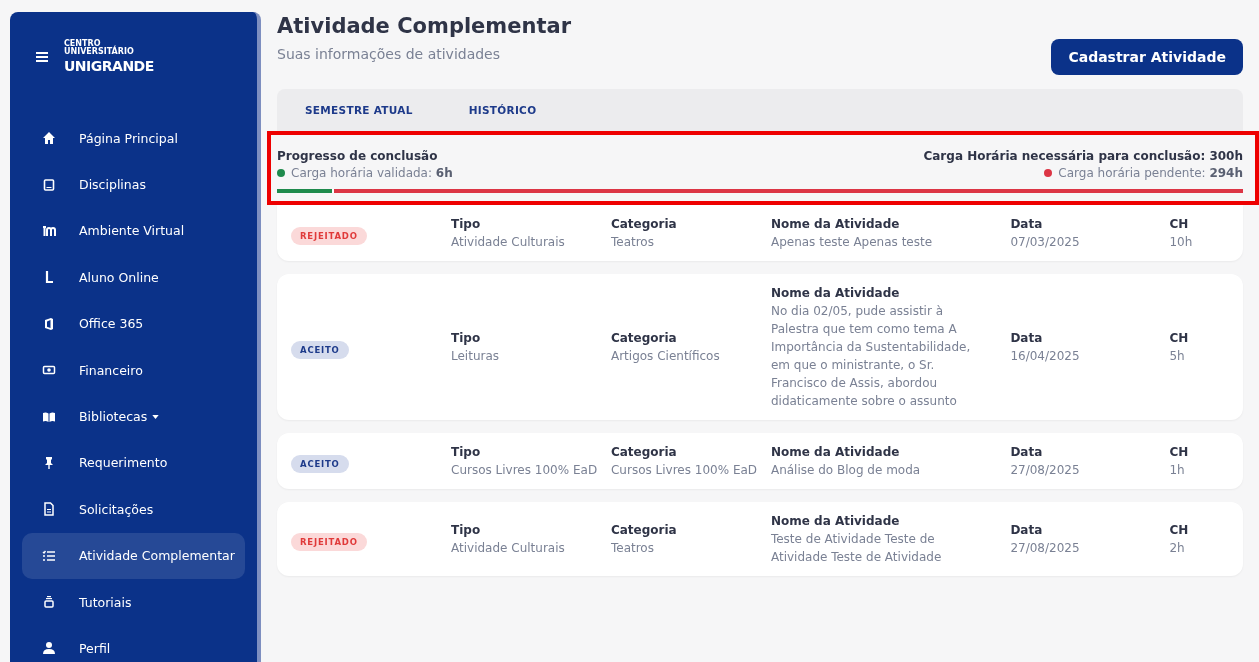  I want to click on nav-item: Tutoriais, so click(133, 602).